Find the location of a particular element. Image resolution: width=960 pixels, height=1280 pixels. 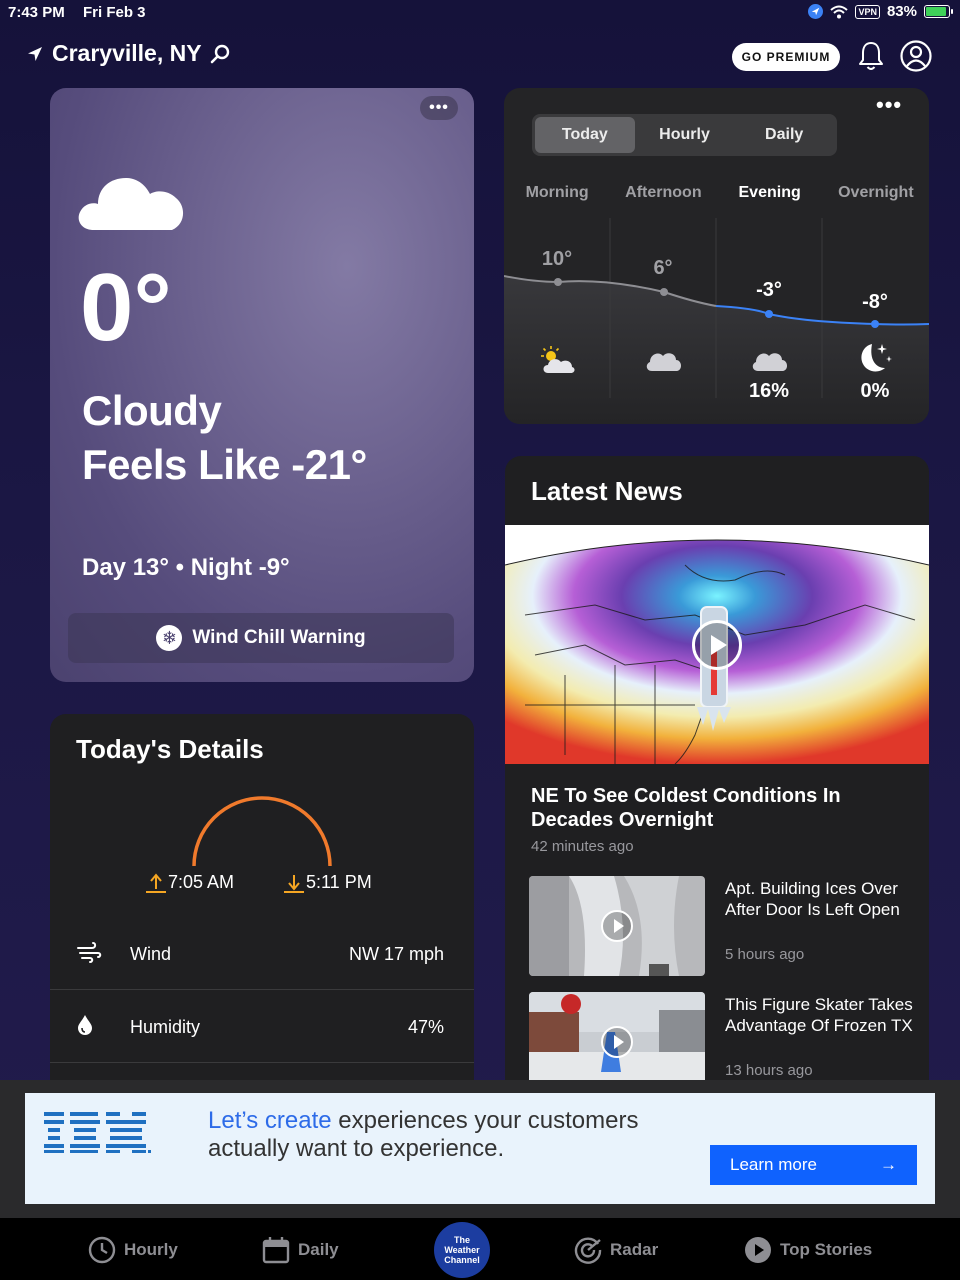

clock-icon is located at coordinates (102, 1250).